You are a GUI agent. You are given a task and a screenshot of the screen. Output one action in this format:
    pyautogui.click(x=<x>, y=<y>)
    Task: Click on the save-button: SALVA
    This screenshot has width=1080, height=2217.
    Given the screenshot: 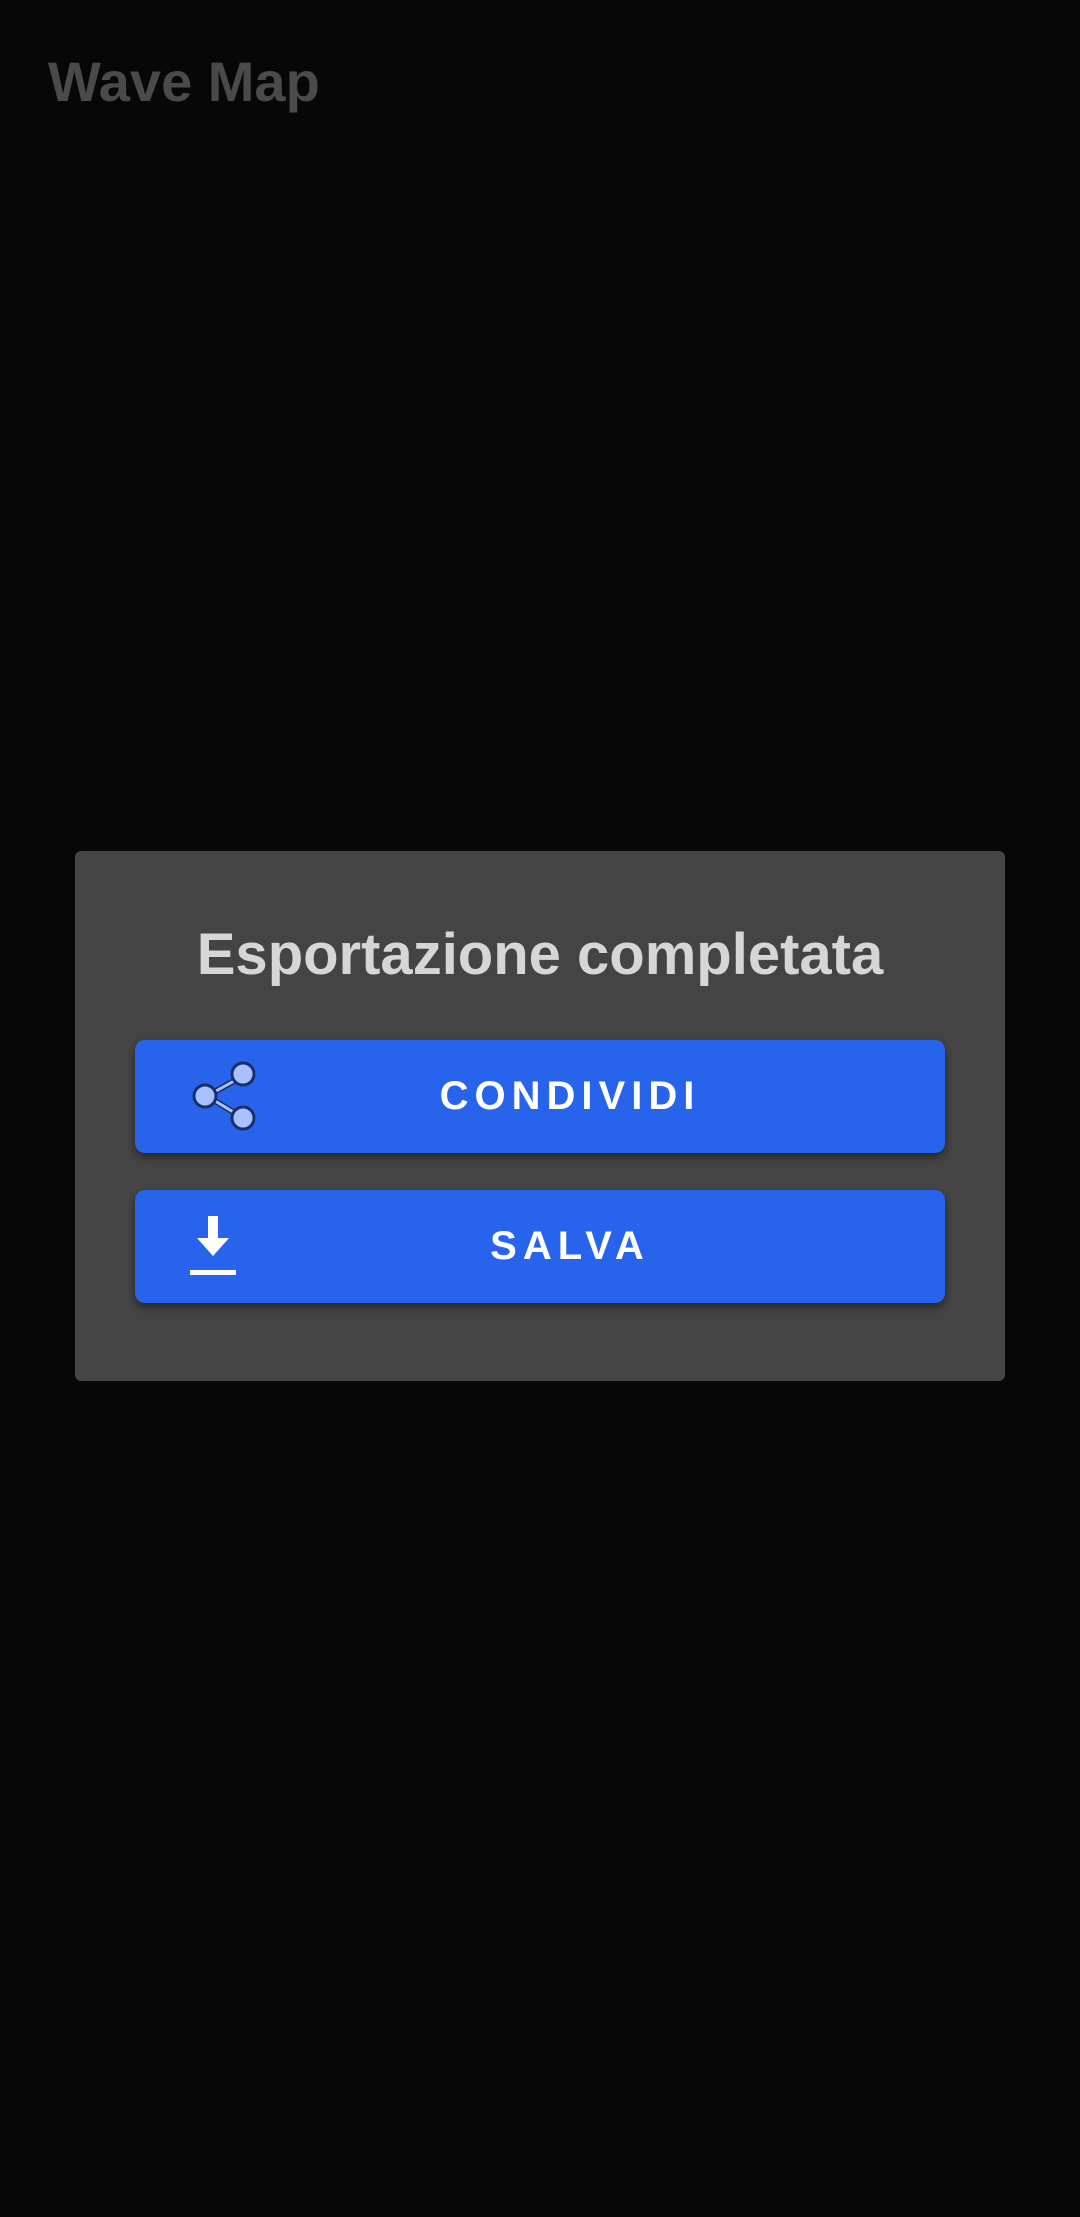 What is the action you would take?
    pyautogui.click(x=540, y=1246)
    